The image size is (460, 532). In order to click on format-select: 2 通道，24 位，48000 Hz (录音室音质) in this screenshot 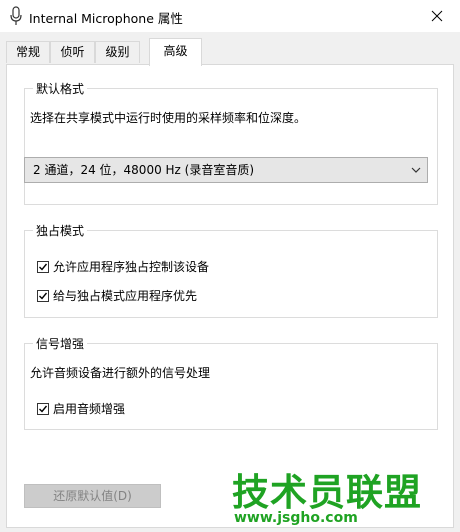, I will do `click(226, 170)`.